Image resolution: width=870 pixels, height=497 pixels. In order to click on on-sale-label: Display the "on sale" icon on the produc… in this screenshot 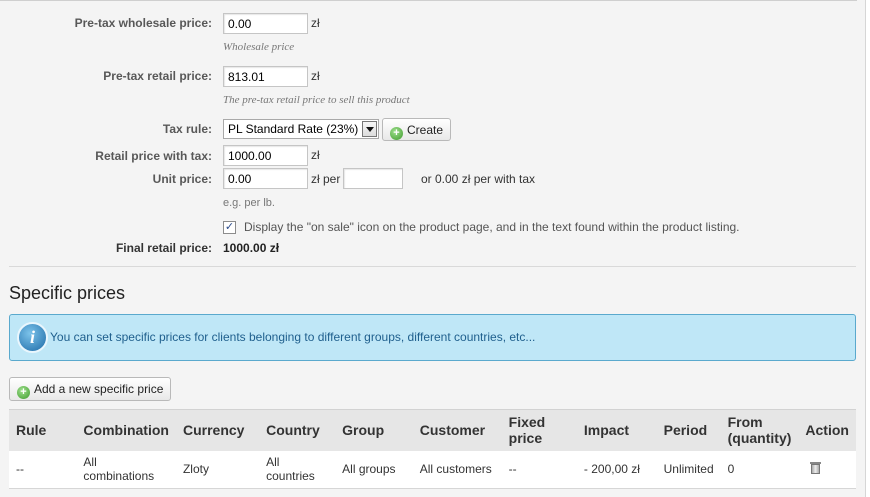, I will do `click(492, 227)`.